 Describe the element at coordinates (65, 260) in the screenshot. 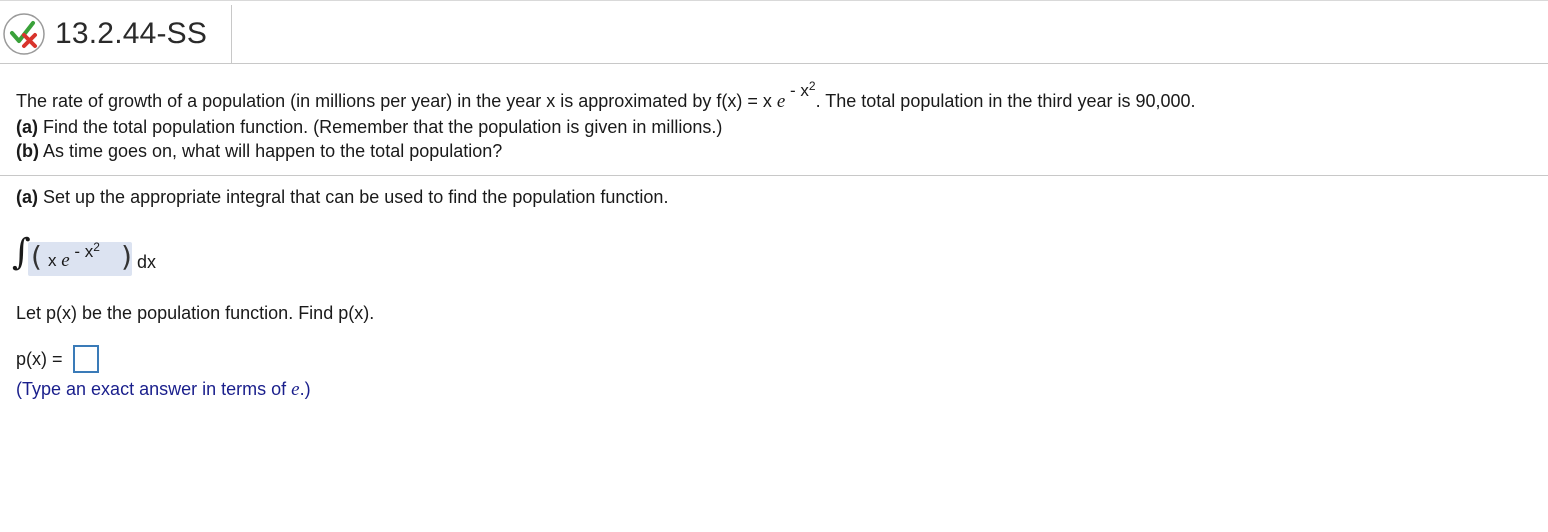

I see `integrand-e: e` at that location.